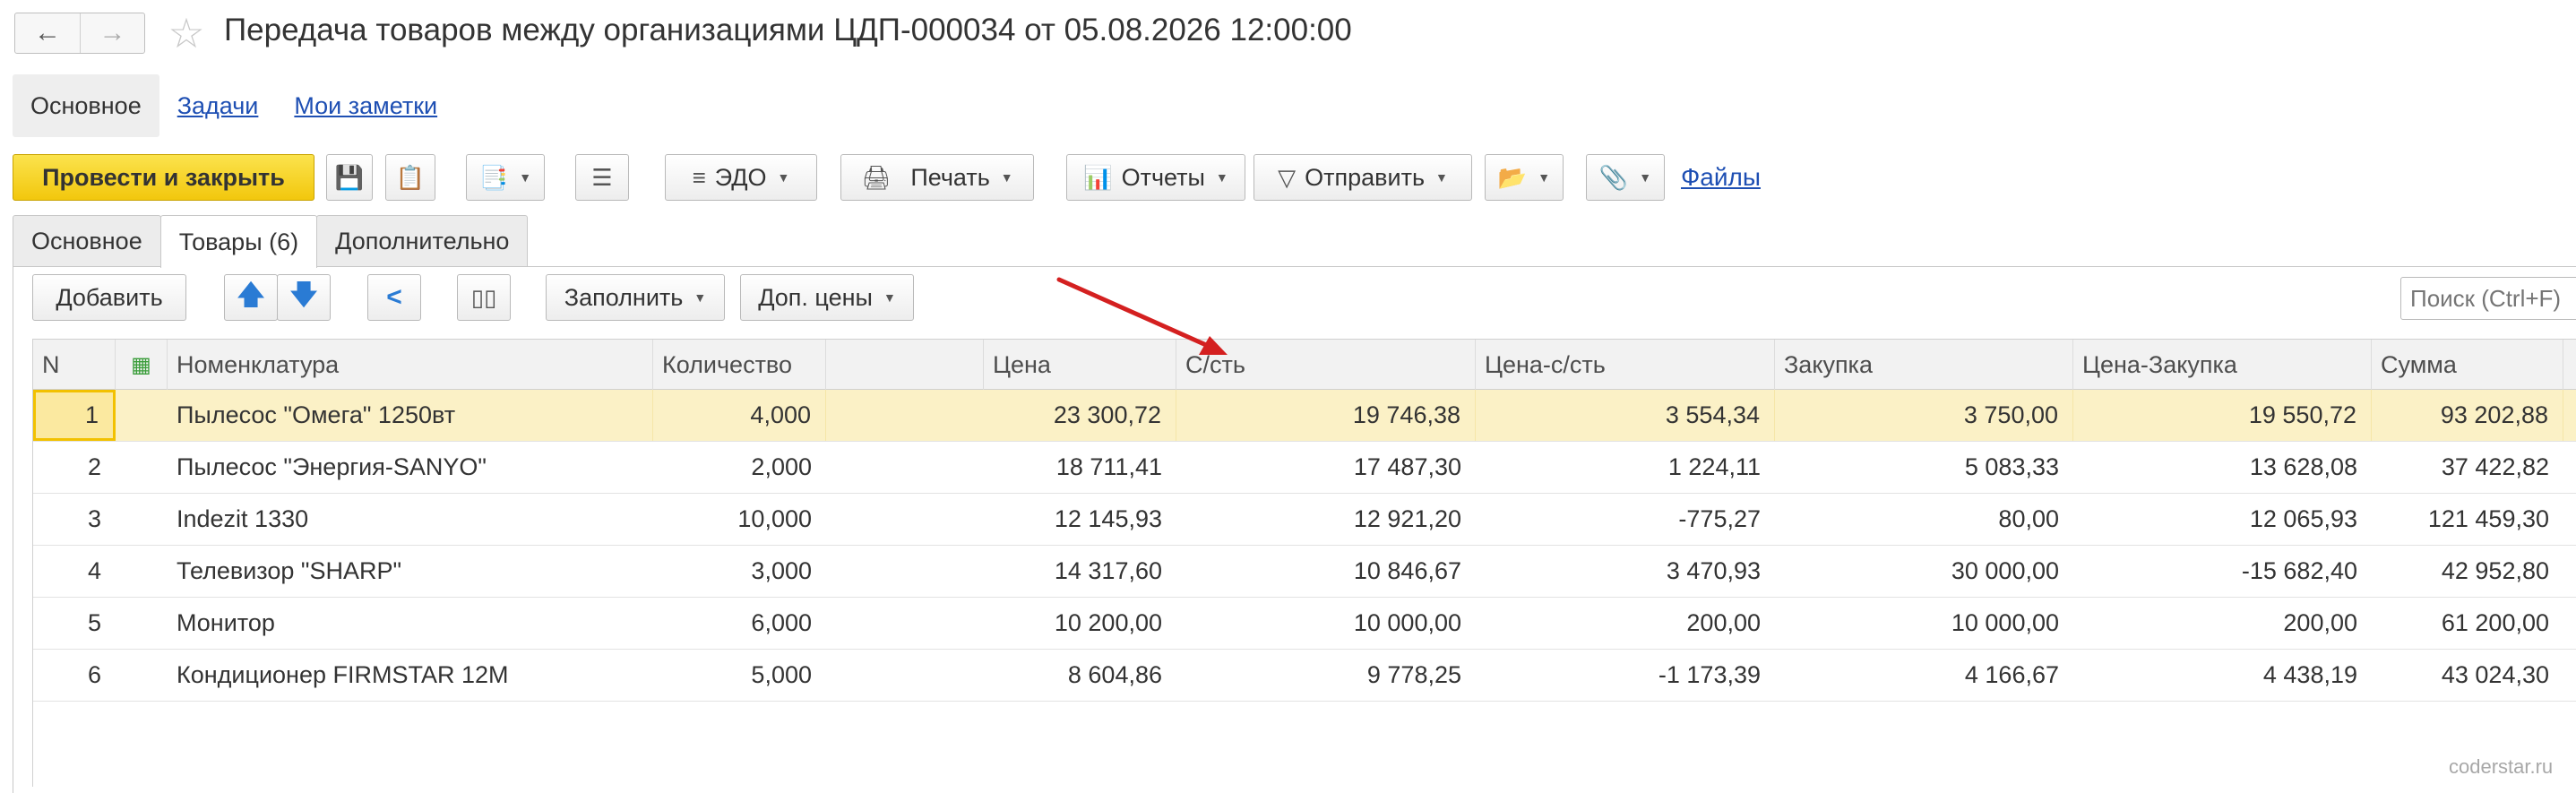  Describe the element at coordinates (423, 241) in the screenshot. I see `tab-additional: Дополнительно` at that location.